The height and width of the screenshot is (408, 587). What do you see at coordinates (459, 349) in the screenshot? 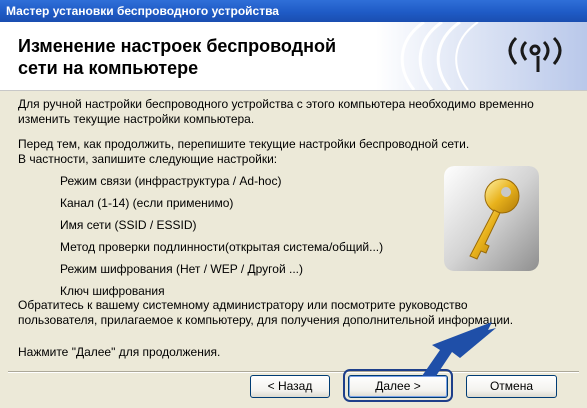
I see `pointer-arrow-icon` at bounding box center [459, 349].